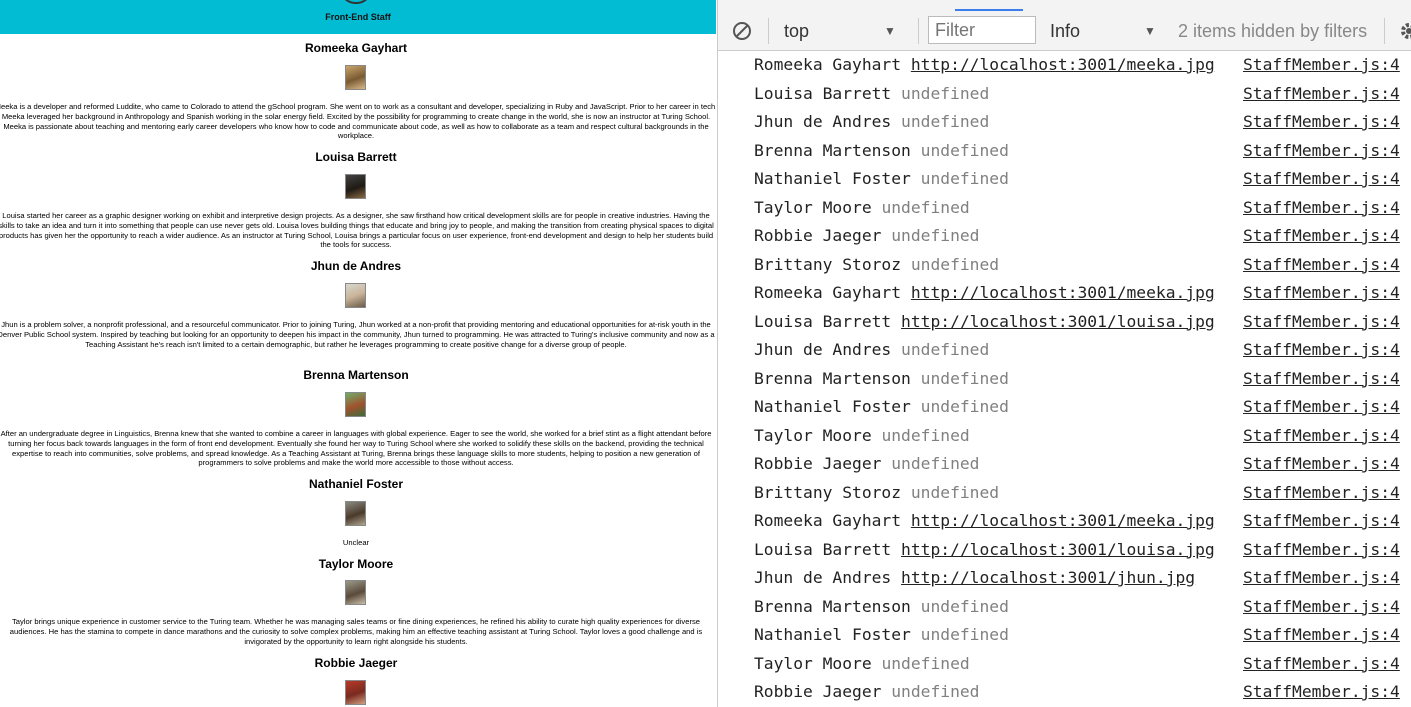 The height and width of the screenshot is (707, 1411). Describe the element at coordinates (356, 375) in the screenshot. I see `staff-name: Brenna Martenson` at that location.